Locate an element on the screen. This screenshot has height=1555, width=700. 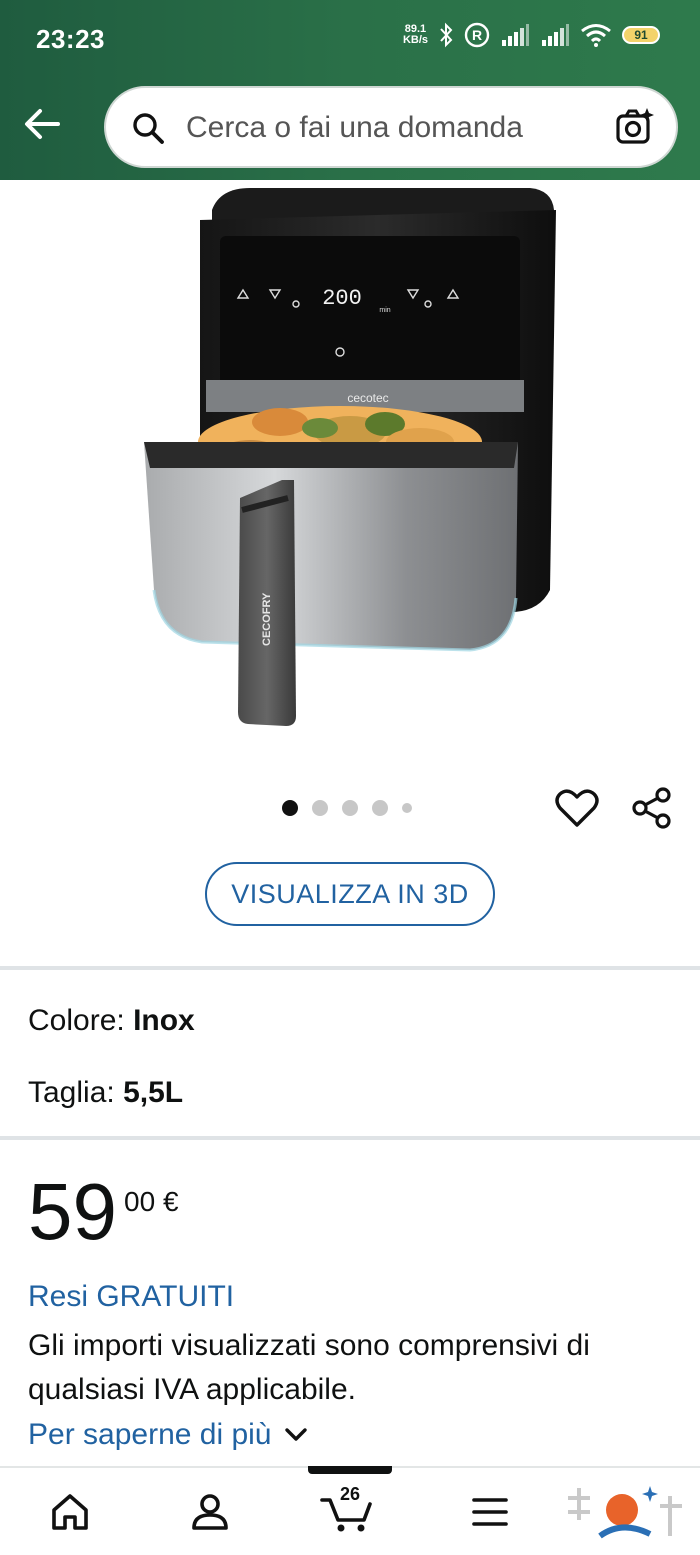
account-icon is located at coordinates (210, 1512).